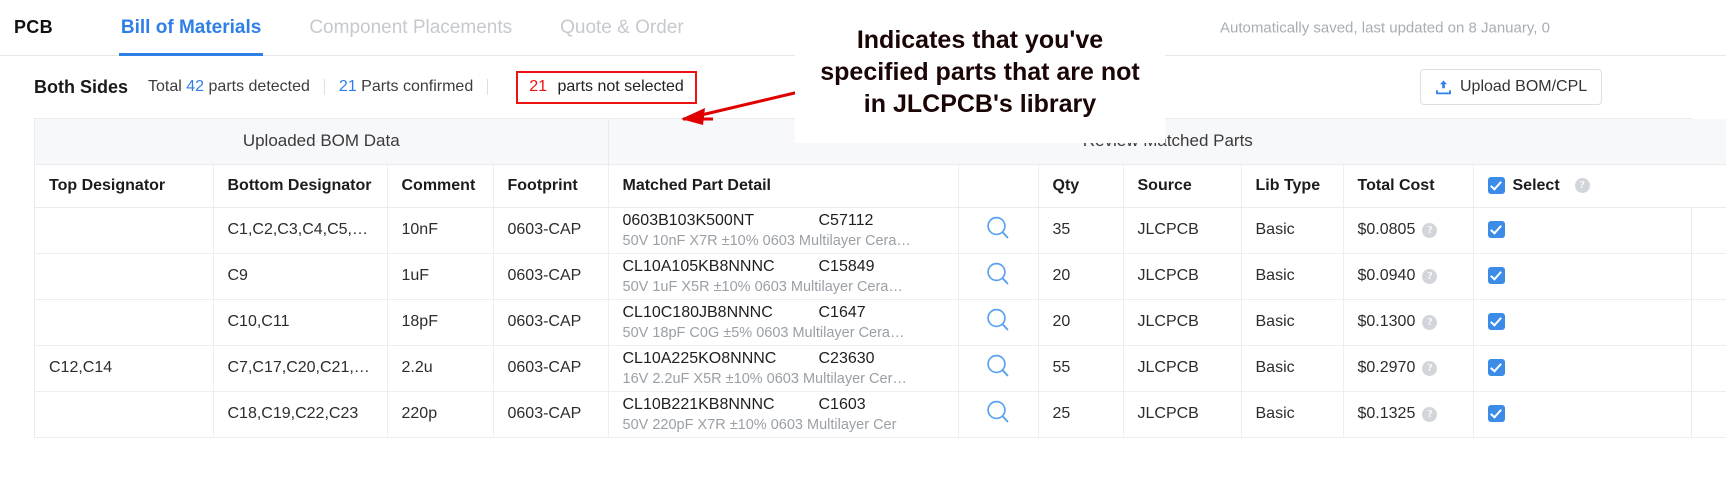 This screenshot has width=1726, height=501. What do you see at coordinates (1386, 321) in the screenshot?
I see `total-cost-value: $0.1300` at bounding box center [1386, 321].